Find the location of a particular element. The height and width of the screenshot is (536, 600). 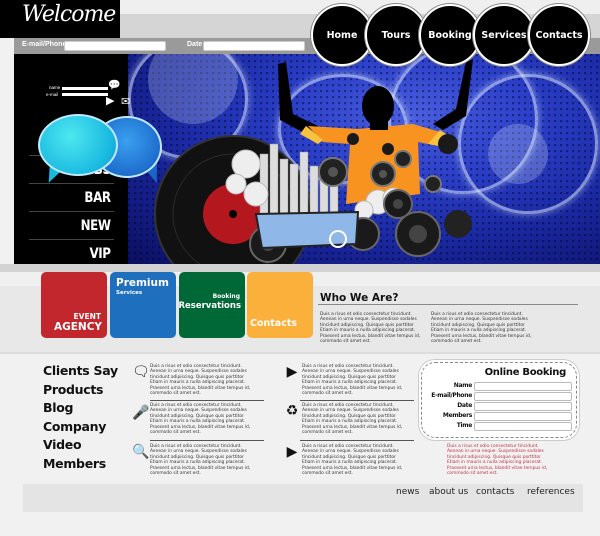

logo: Welcome is located at coordinates (60, 19).